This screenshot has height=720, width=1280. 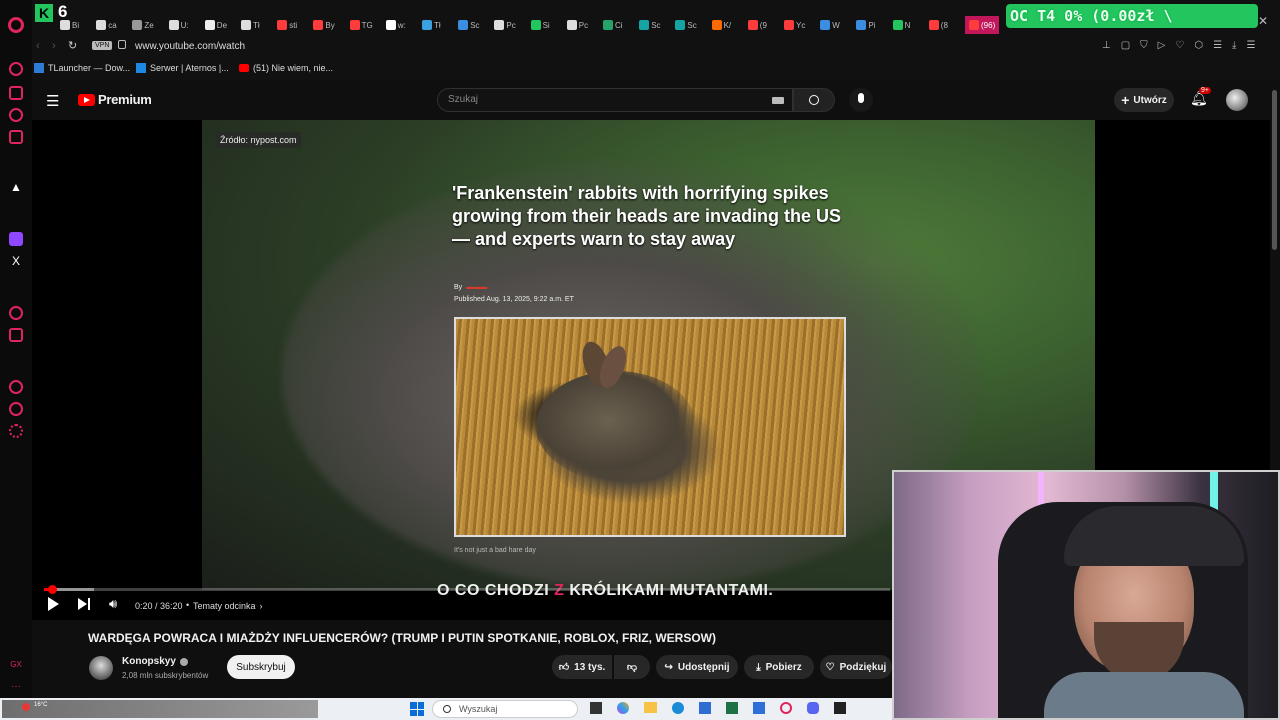 What do you see at coordinates (287, 25) in the screenshot?
I see `browser-tab: sti` at bounding box center [287, 25].